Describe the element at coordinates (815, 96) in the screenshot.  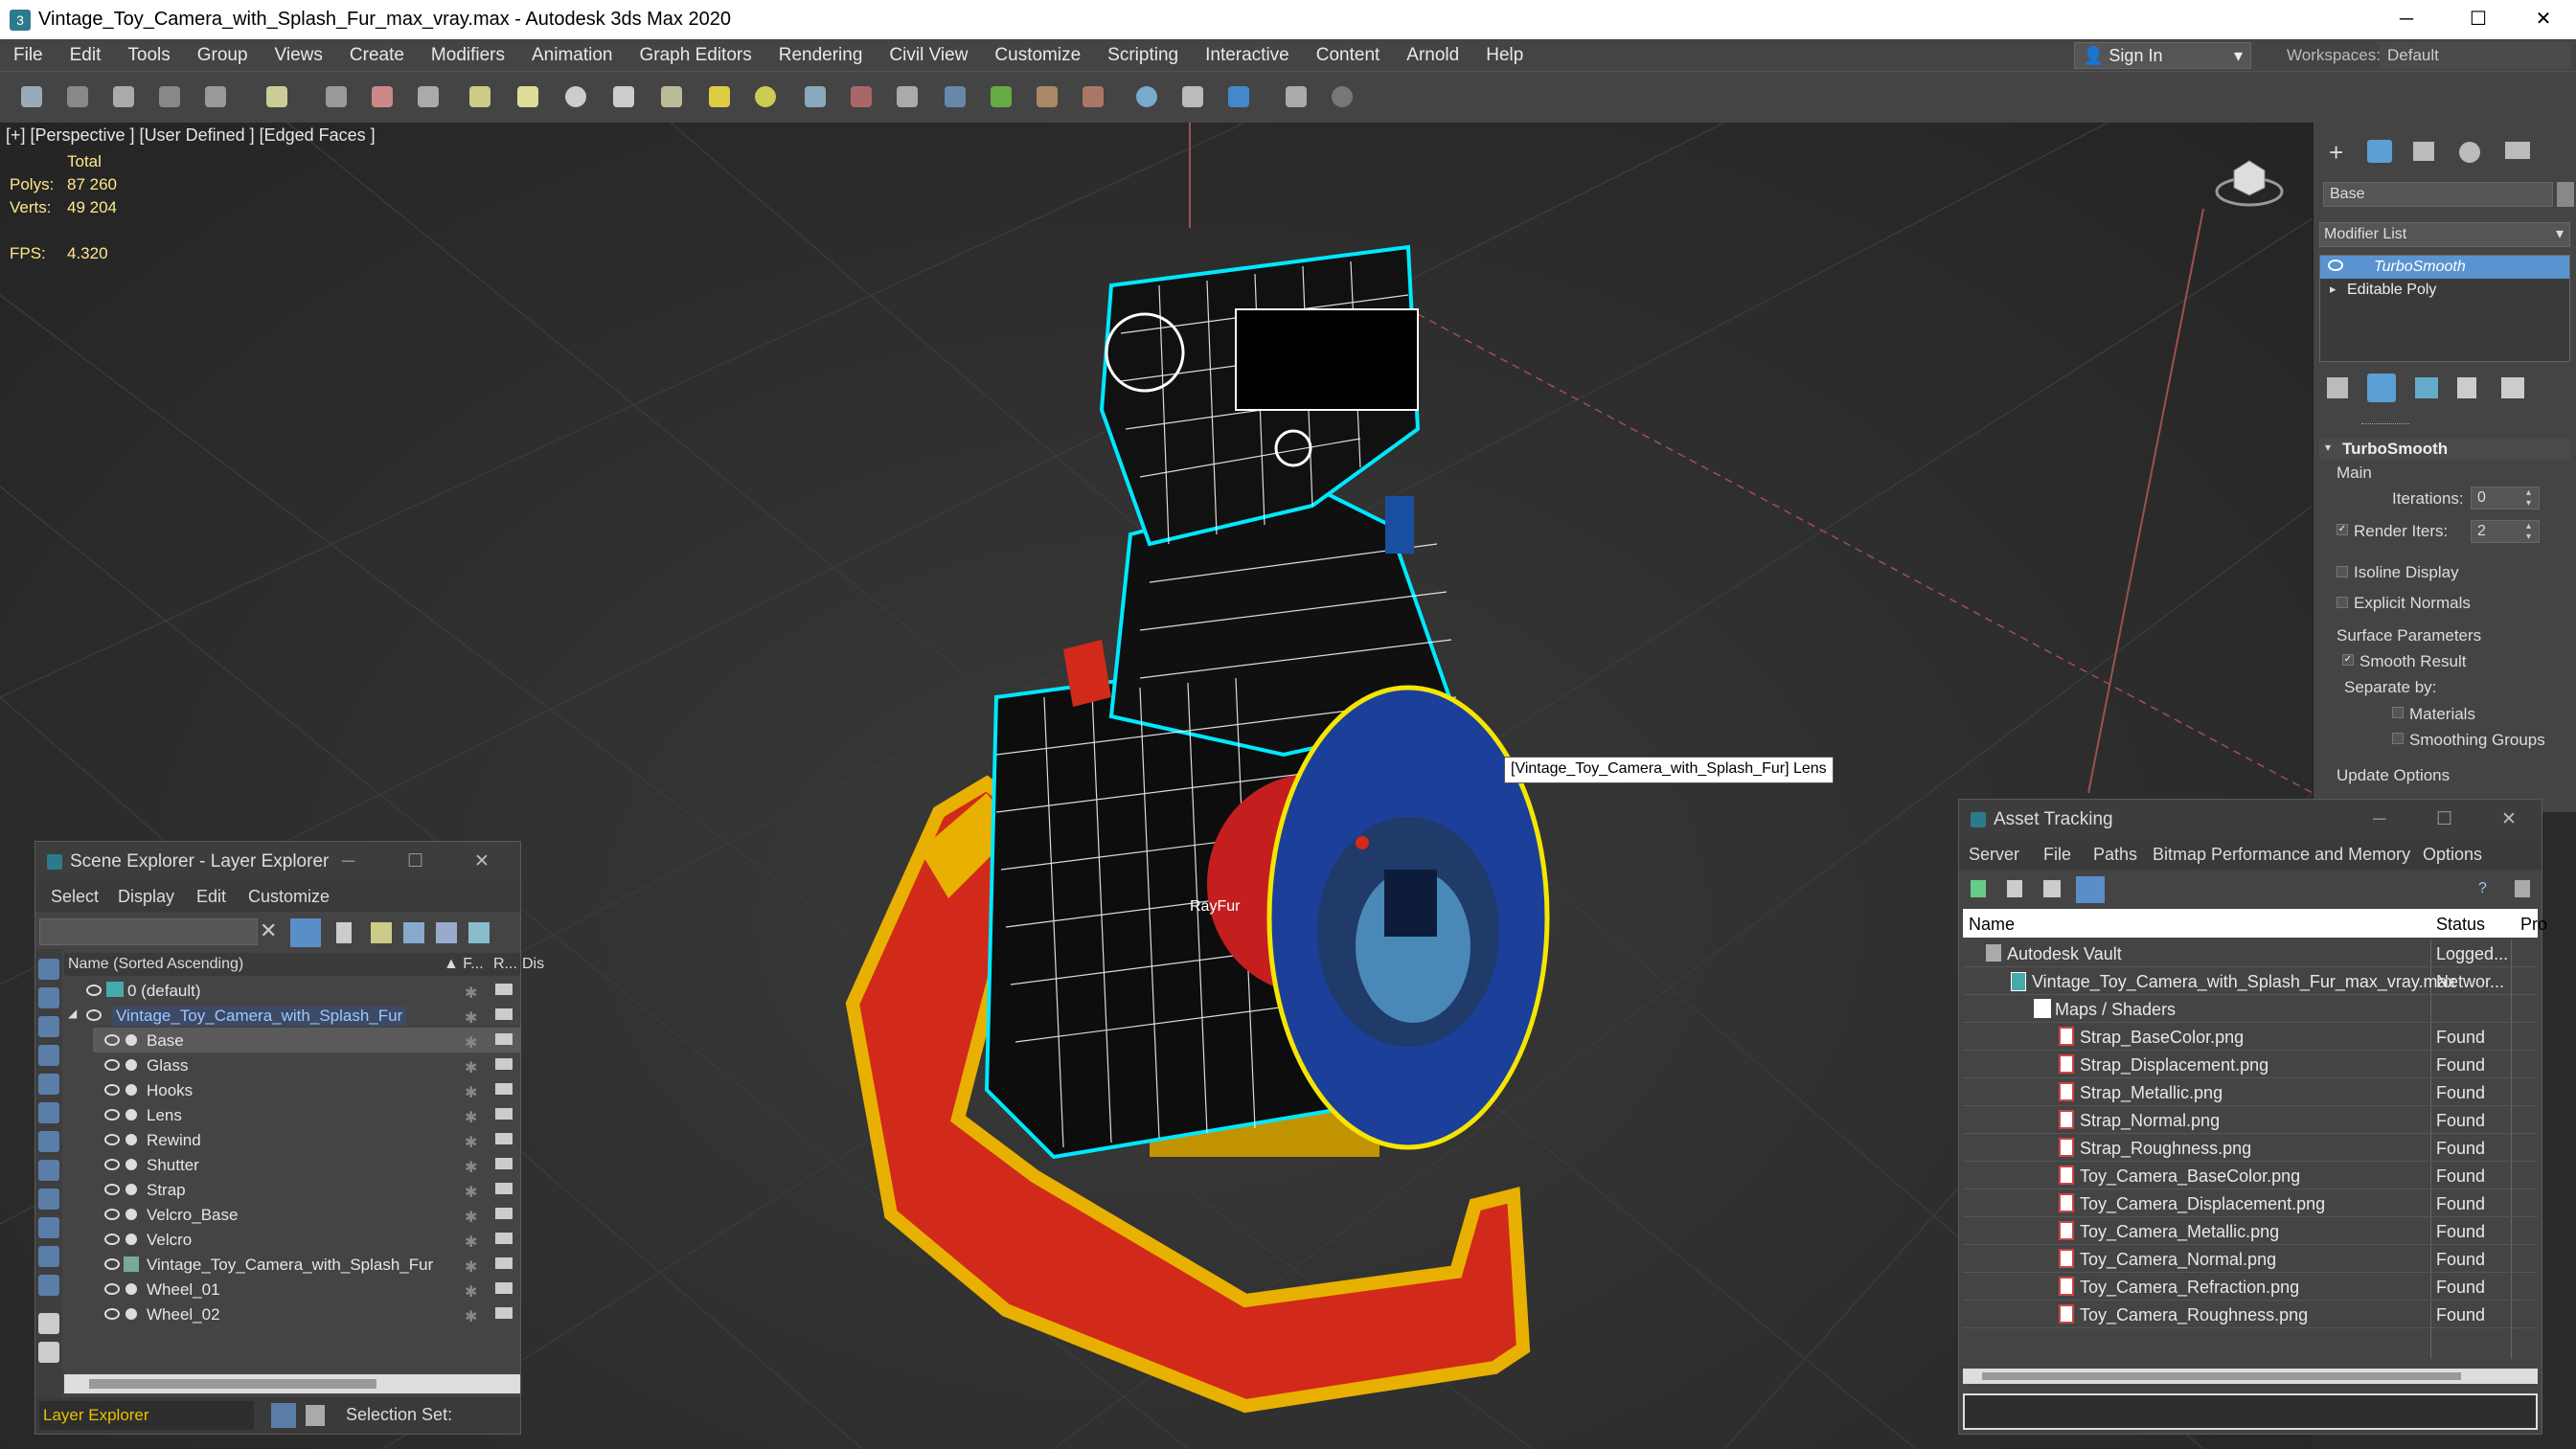
I see `mirror-icon` at that location.